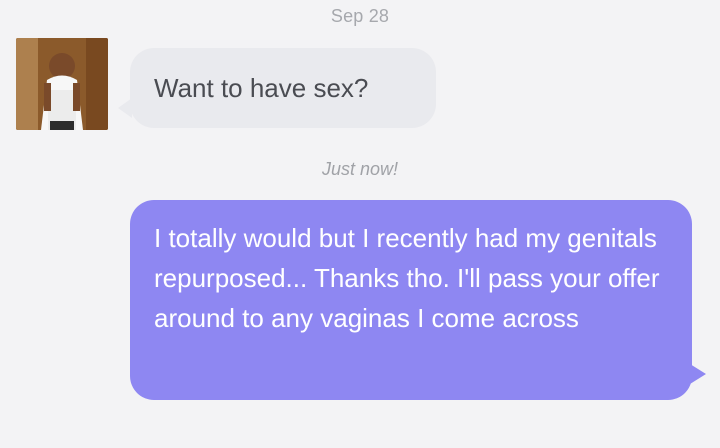 The image size is (720, 448). What do you see at coordinates (62, 84) in the screenshot?
I see `contact-avatar` at bounding box center [62, 84].